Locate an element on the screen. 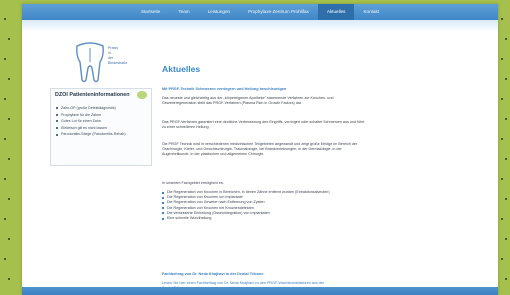  tooth-logo-icon is located at coordinates (90, 62).